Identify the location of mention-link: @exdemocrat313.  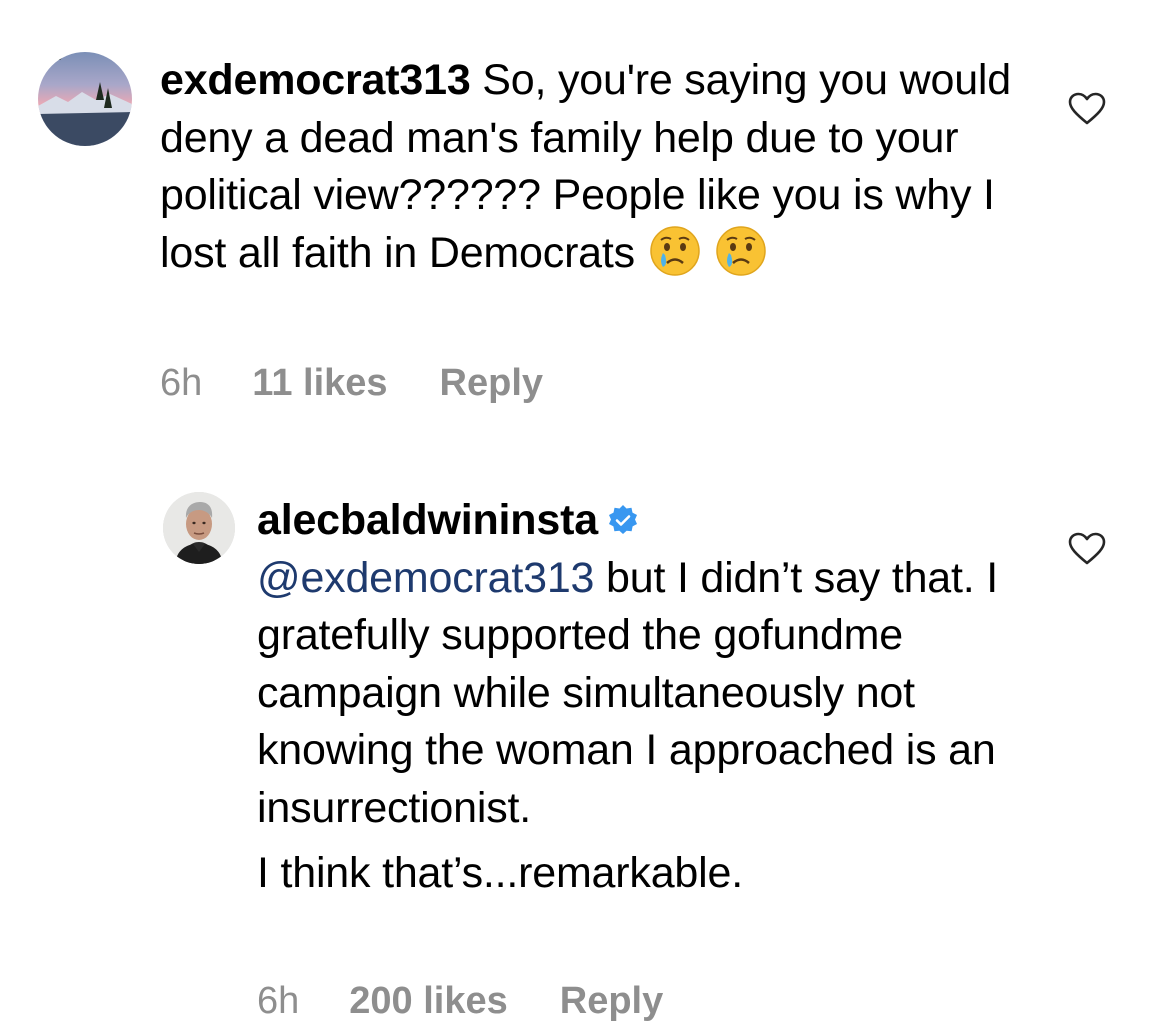
(425, 578).